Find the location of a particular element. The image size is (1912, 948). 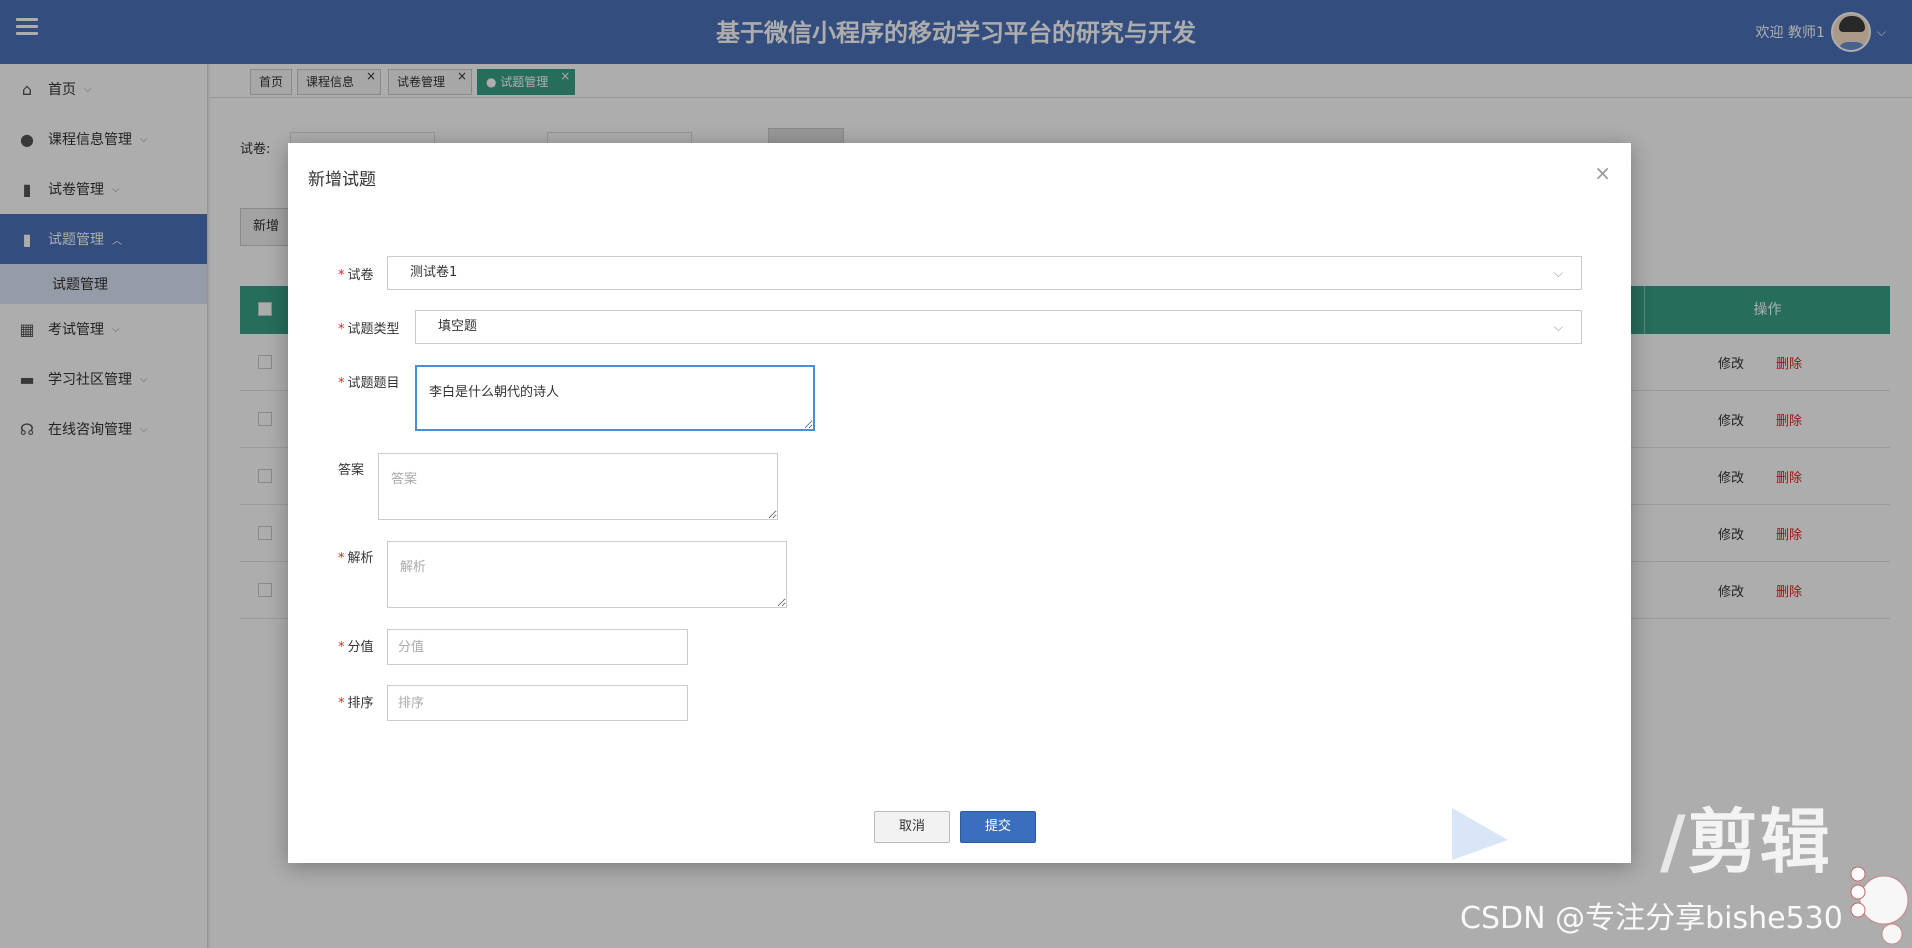

question-textarea is located at coordinates (615, 398).